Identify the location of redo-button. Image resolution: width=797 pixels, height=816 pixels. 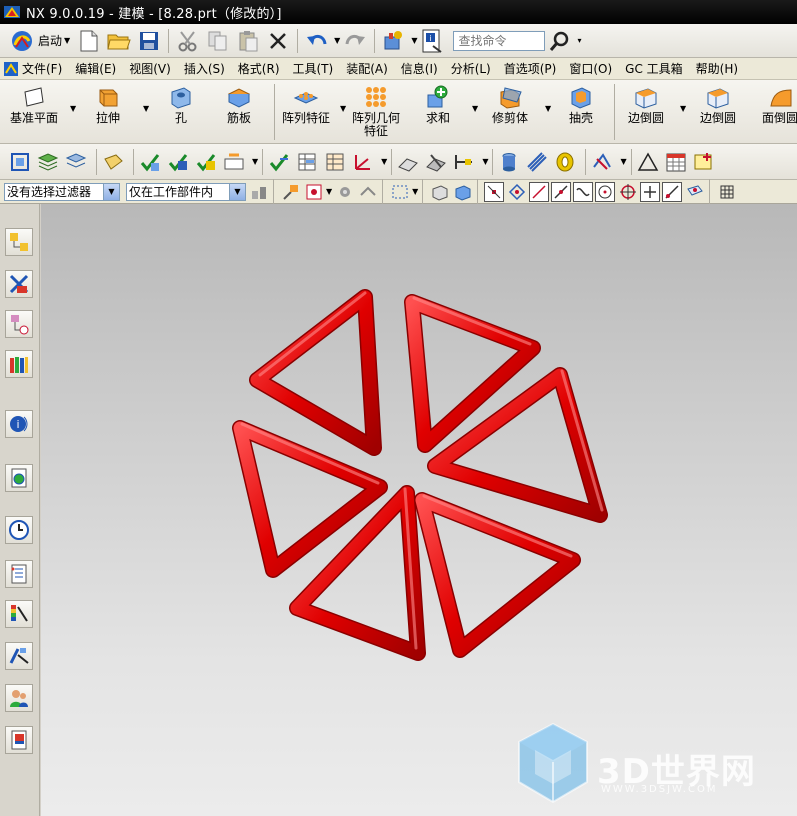
(355, 41).